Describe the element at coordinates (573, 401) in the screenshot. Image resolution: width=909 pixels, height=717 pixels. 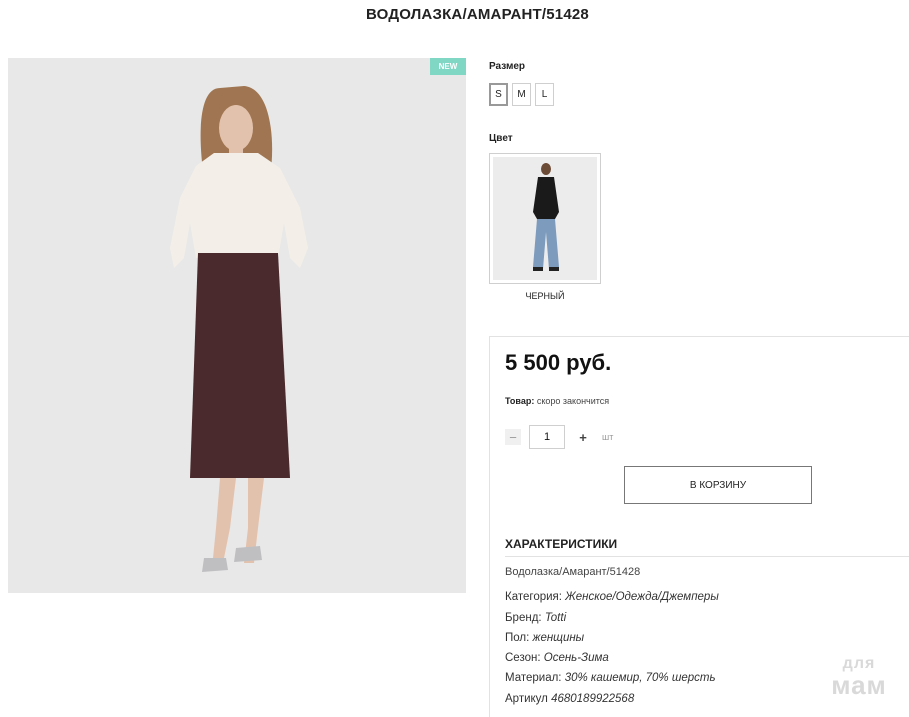
I see `stock-value: скоро закончится` at that location.